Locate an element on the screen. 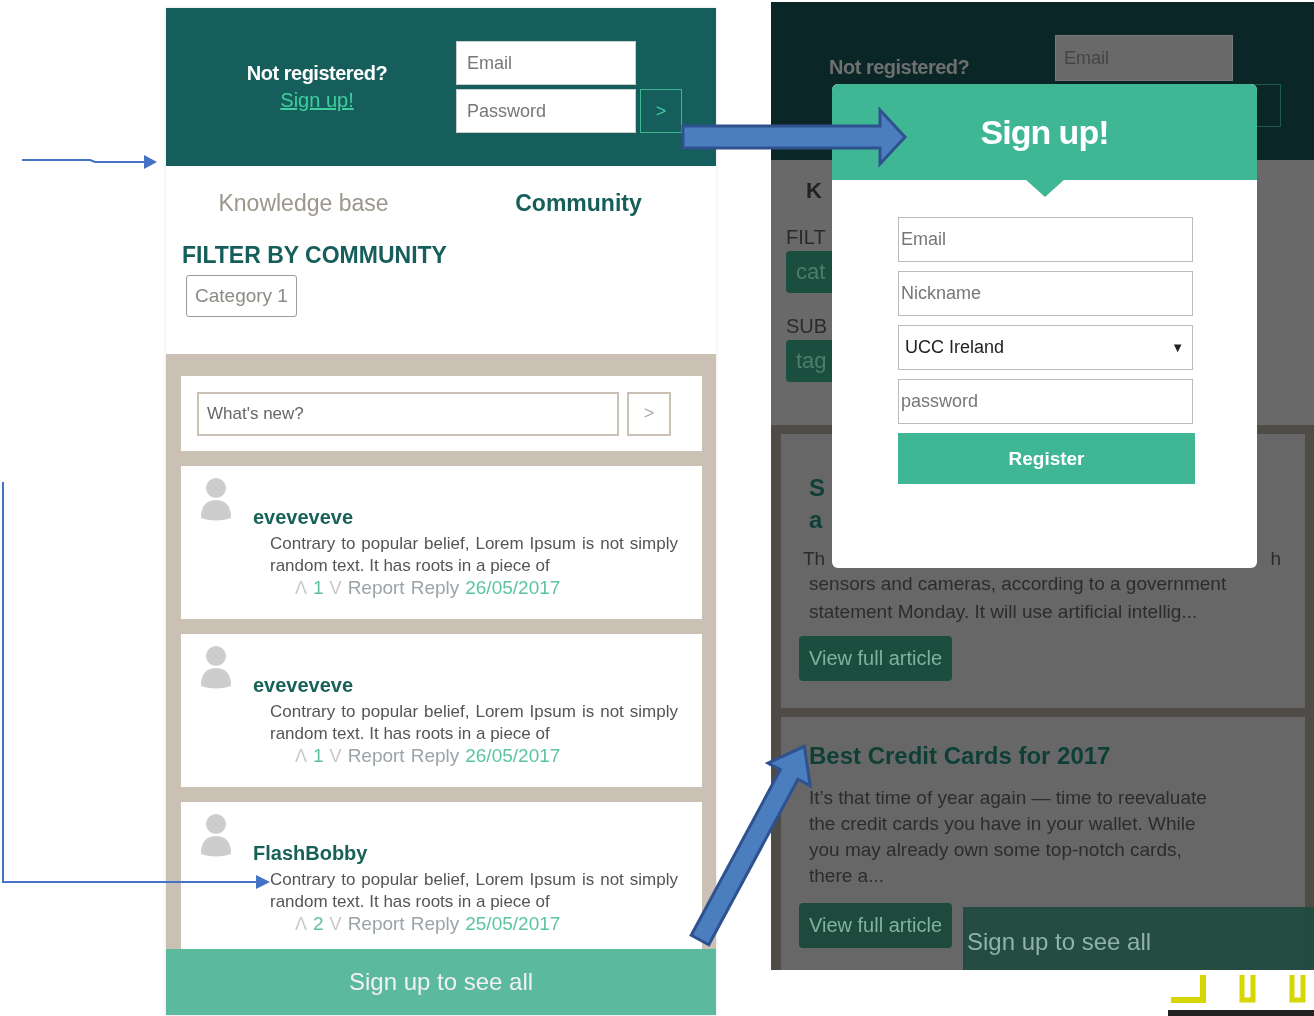 This screenshot has width=1314, height=1016. author-name: FlashBobby is located at coordinates (465, 853).